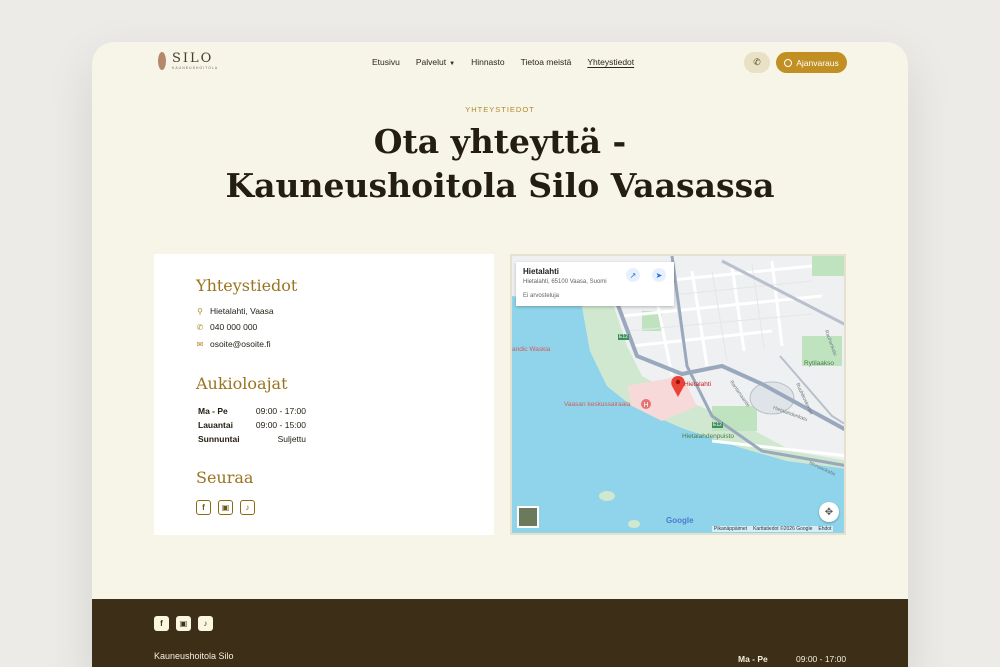 The image size is (1000, 667). I want to click on keyboard-shortcuts-link: Pikanäppäimet, so click(730, 529).